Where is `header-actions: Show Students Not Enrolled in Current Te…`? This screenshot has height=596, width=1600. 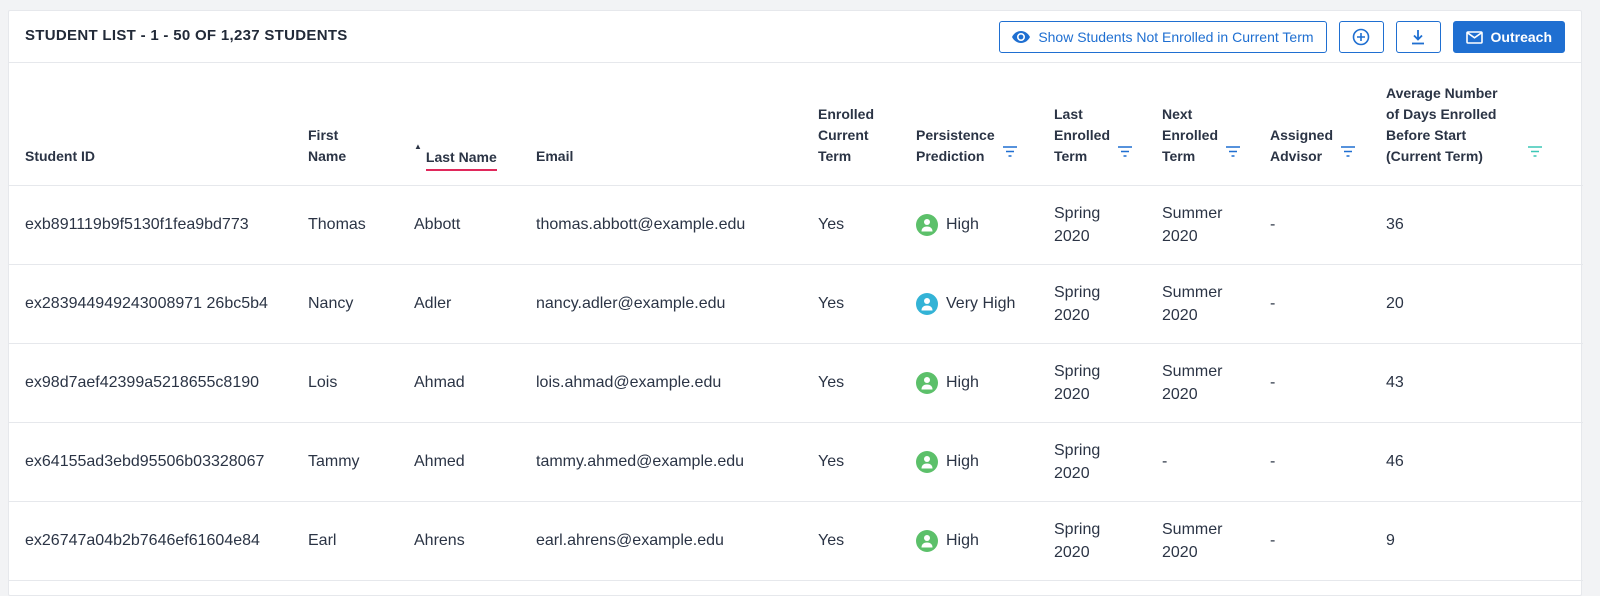
header-actions: Show Students Not Enrolled in Current Te… is located at coordinates (1282, 37).